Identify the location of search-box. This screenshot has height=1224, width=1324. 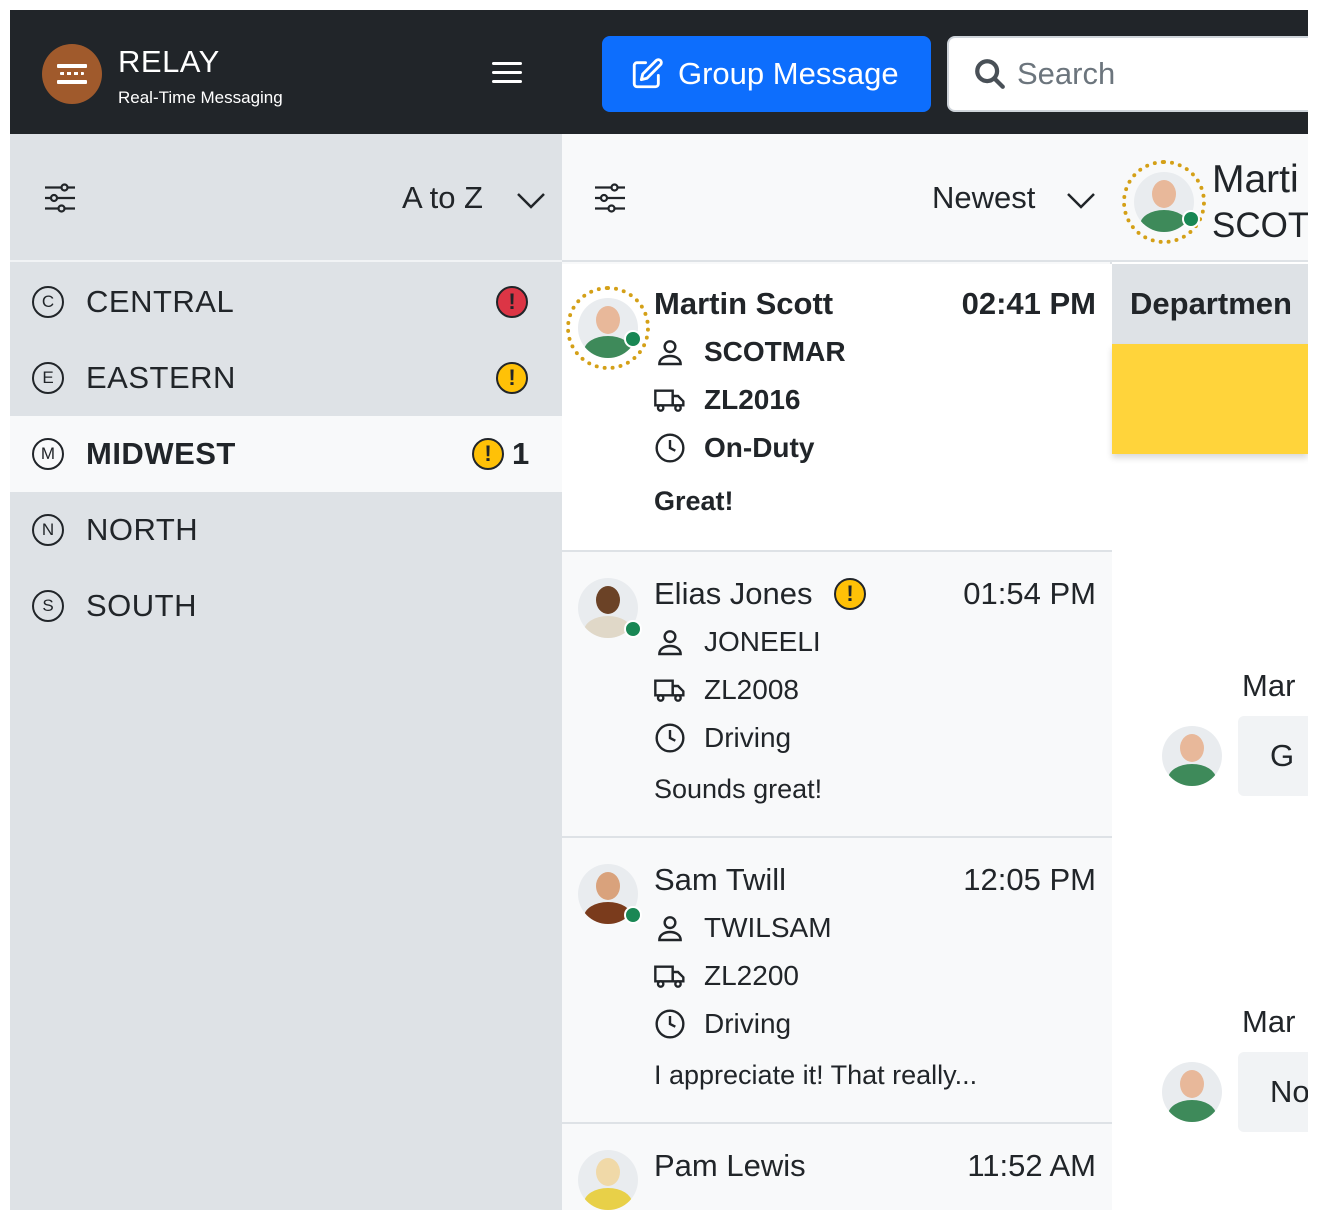
(1127, 74).